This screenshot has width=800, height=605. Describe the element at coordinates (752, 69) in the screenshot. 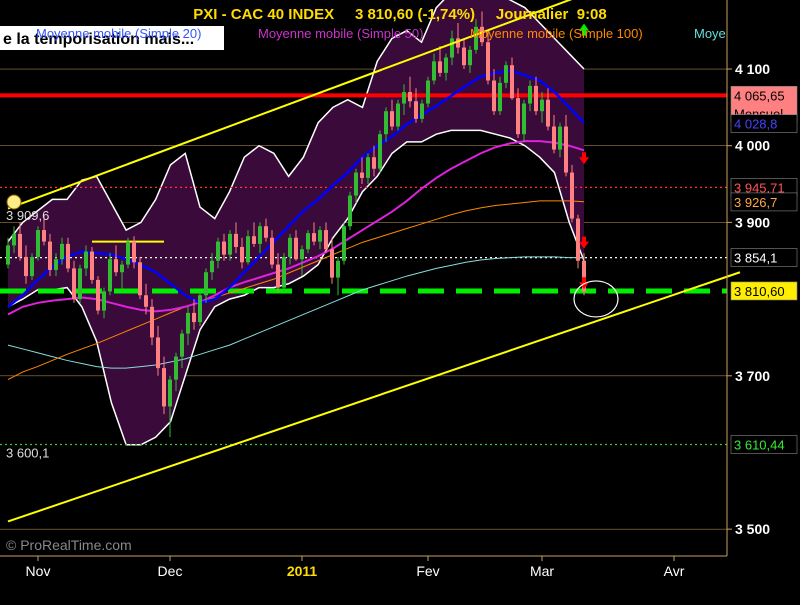

I see `y-tick-label: 4 100` at that location.